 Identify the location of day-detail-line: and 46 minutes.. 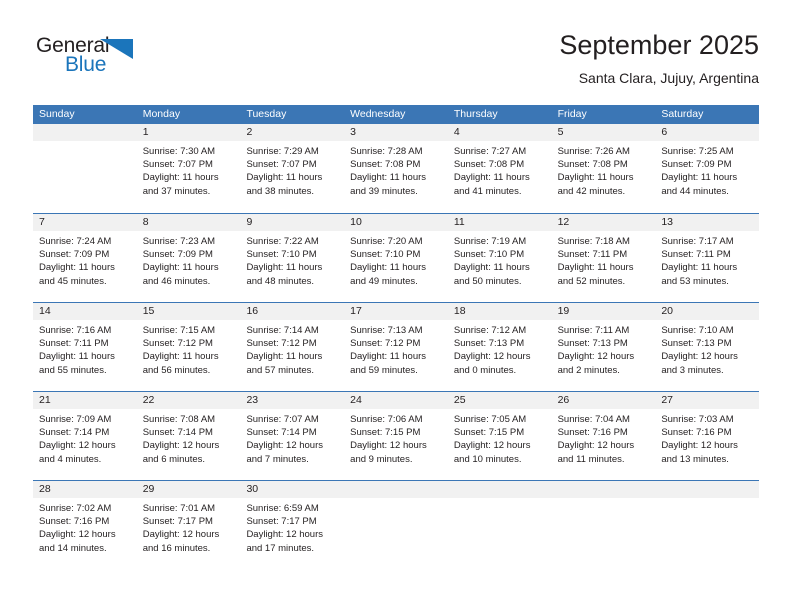
(176, 281).